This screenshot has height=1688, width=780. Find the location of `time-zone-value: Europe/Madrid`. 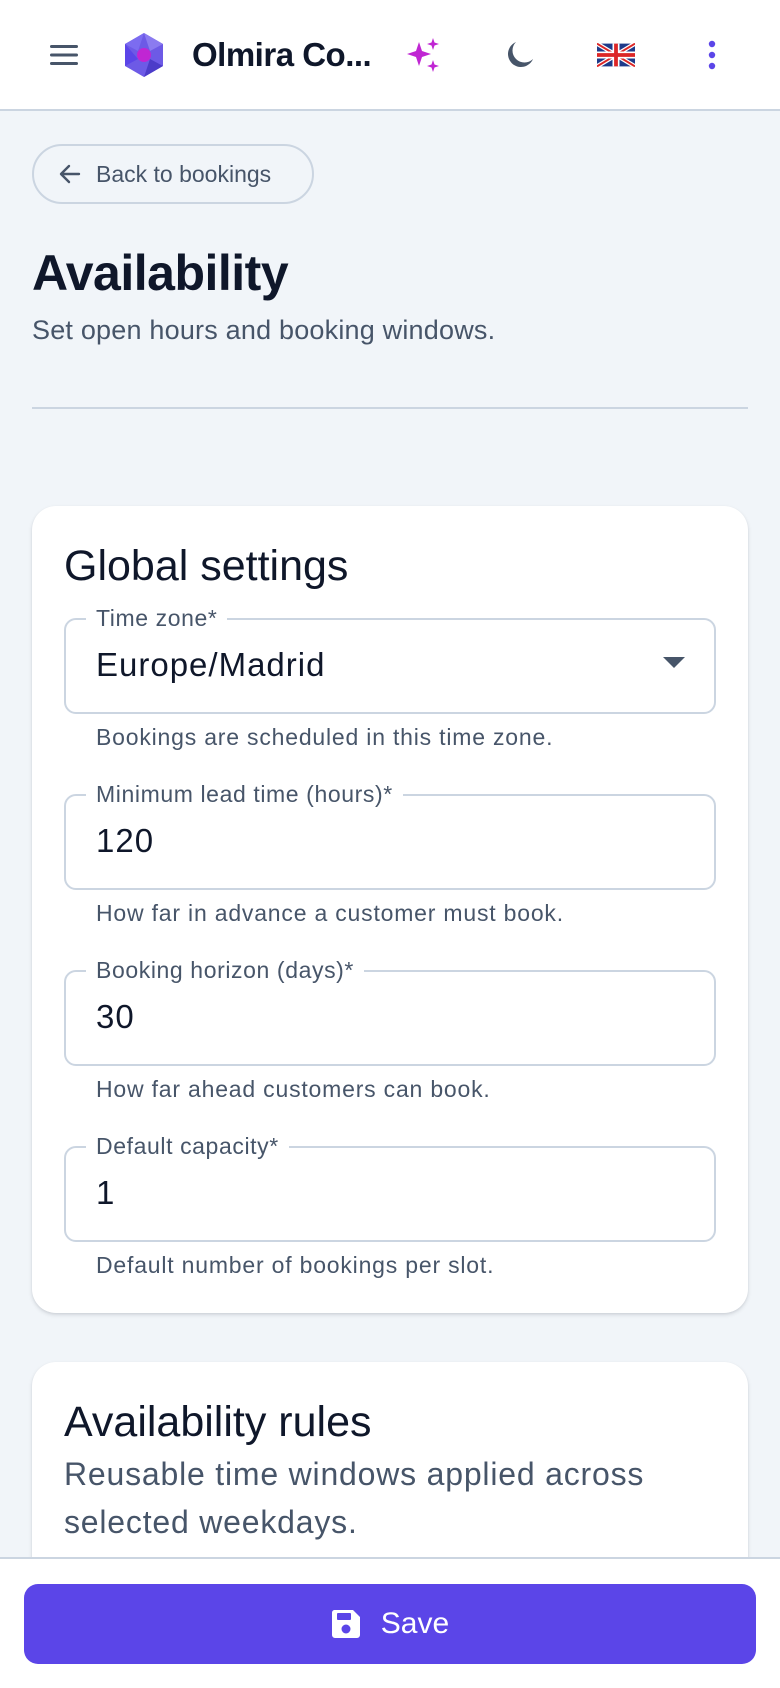

time-zone-value: Europe/Madrid is located at coordinates (211, 664).